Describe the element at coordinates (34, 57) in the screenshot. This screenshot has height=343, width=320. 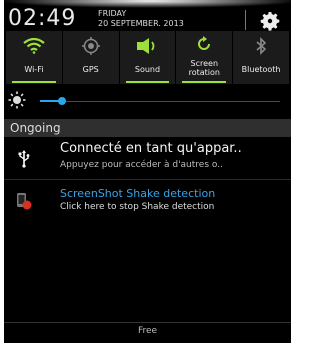
I see `toggle-wifi: Wi-Fi` at that location.